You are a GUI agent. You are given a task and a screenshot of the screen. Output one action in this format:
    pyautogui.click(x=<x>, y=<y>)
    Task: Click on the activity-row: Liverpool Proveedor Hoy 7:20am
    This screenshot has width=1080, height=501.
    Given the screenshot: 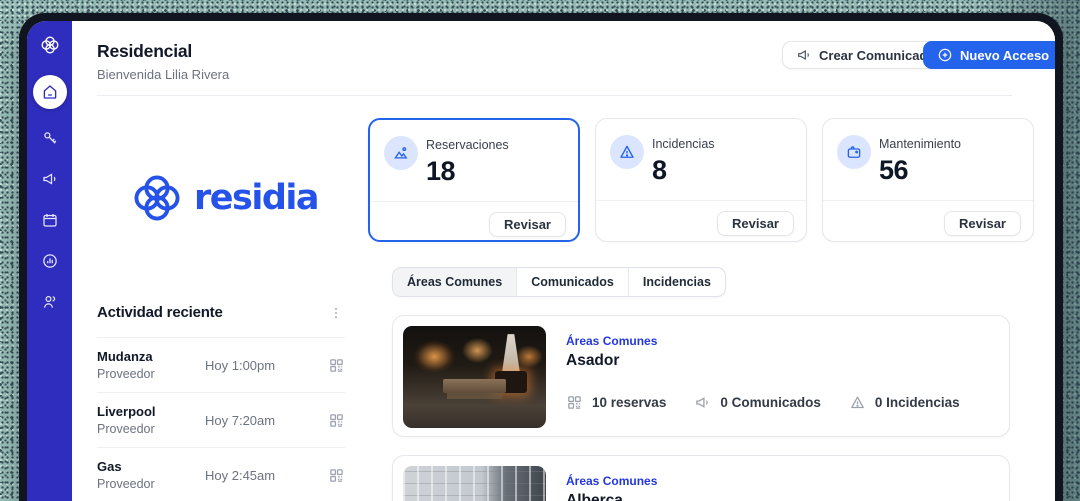 What is the action you would take?
    pyautogui.click(x=221, y=420)
    